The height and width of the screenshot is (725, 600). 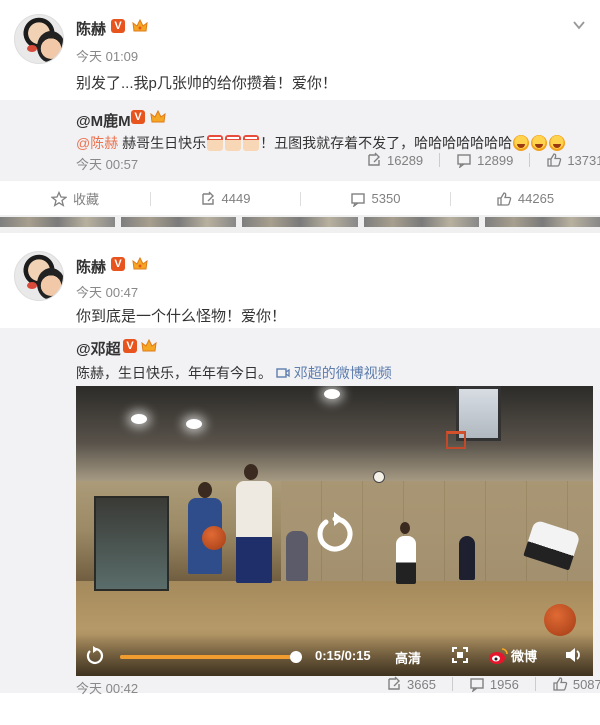 What do you see at coordinates (162, 143) in the screenshot?
I see `retweet-text-part: 赫哥生日快乐` at bounding box center [162, 143].